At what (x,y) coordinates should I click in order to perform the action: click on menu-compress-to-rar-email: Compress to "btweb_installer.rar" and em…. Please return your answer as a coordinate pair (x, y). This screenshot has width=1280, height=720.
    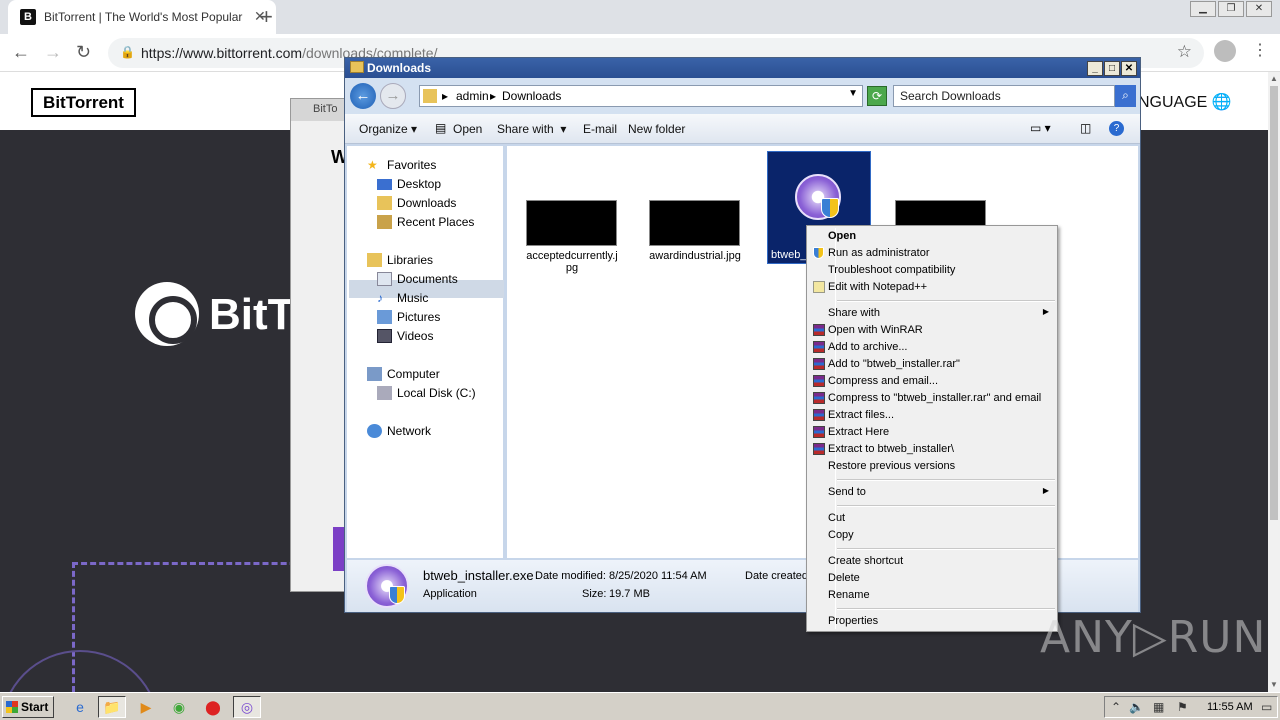
    Looking at the image, I should click on (932, 398).